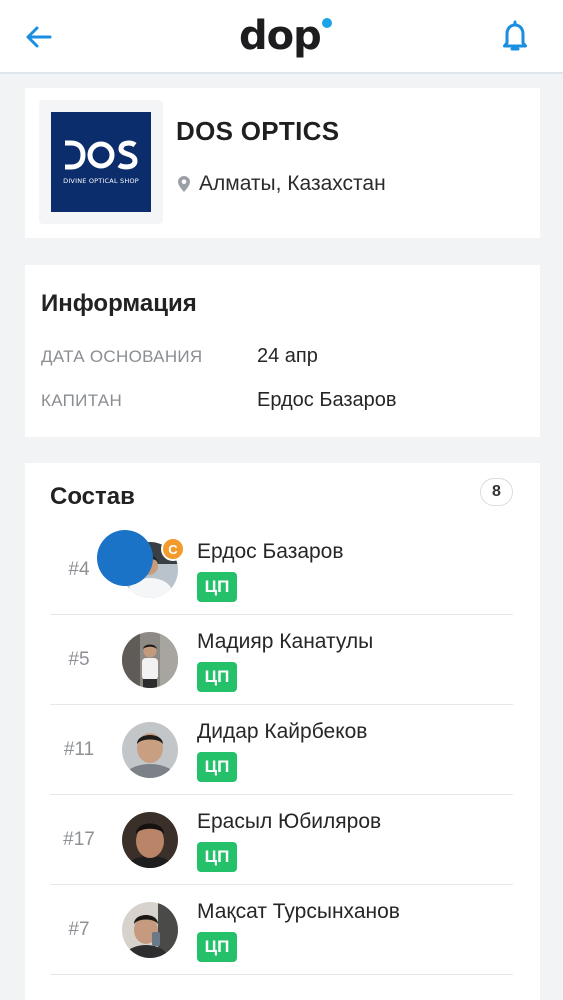 This screenshot has height=1000, width=563. What do you see at coordinates (79, 839) in the screenshot?
I see `member-number: #17` at bounding box center [79, 839].